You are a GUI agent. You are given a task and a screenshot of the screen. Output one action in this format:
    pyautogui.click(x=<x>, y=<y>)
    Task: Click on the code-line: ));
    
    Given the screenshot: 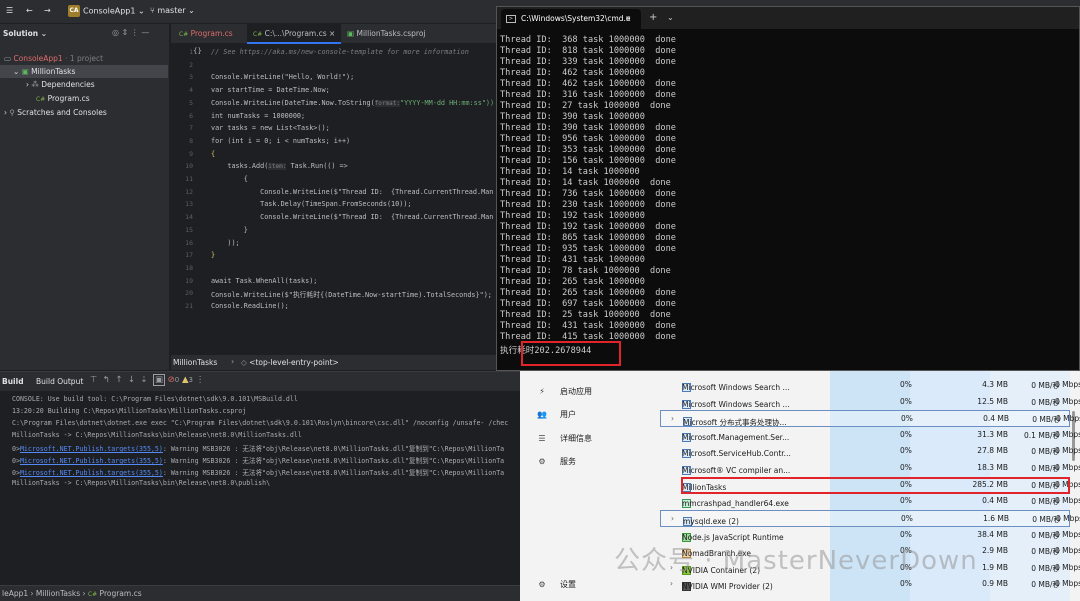 What is the action you would take?
    pyautogui.click(x=225, y=242)
    